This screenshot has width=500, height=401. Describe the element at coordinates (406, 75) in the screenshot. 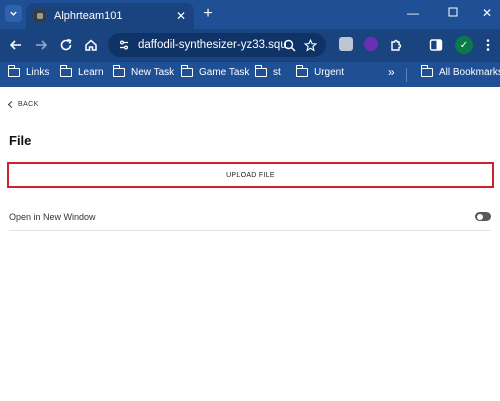

I see `bookmarks-divider` at that location.